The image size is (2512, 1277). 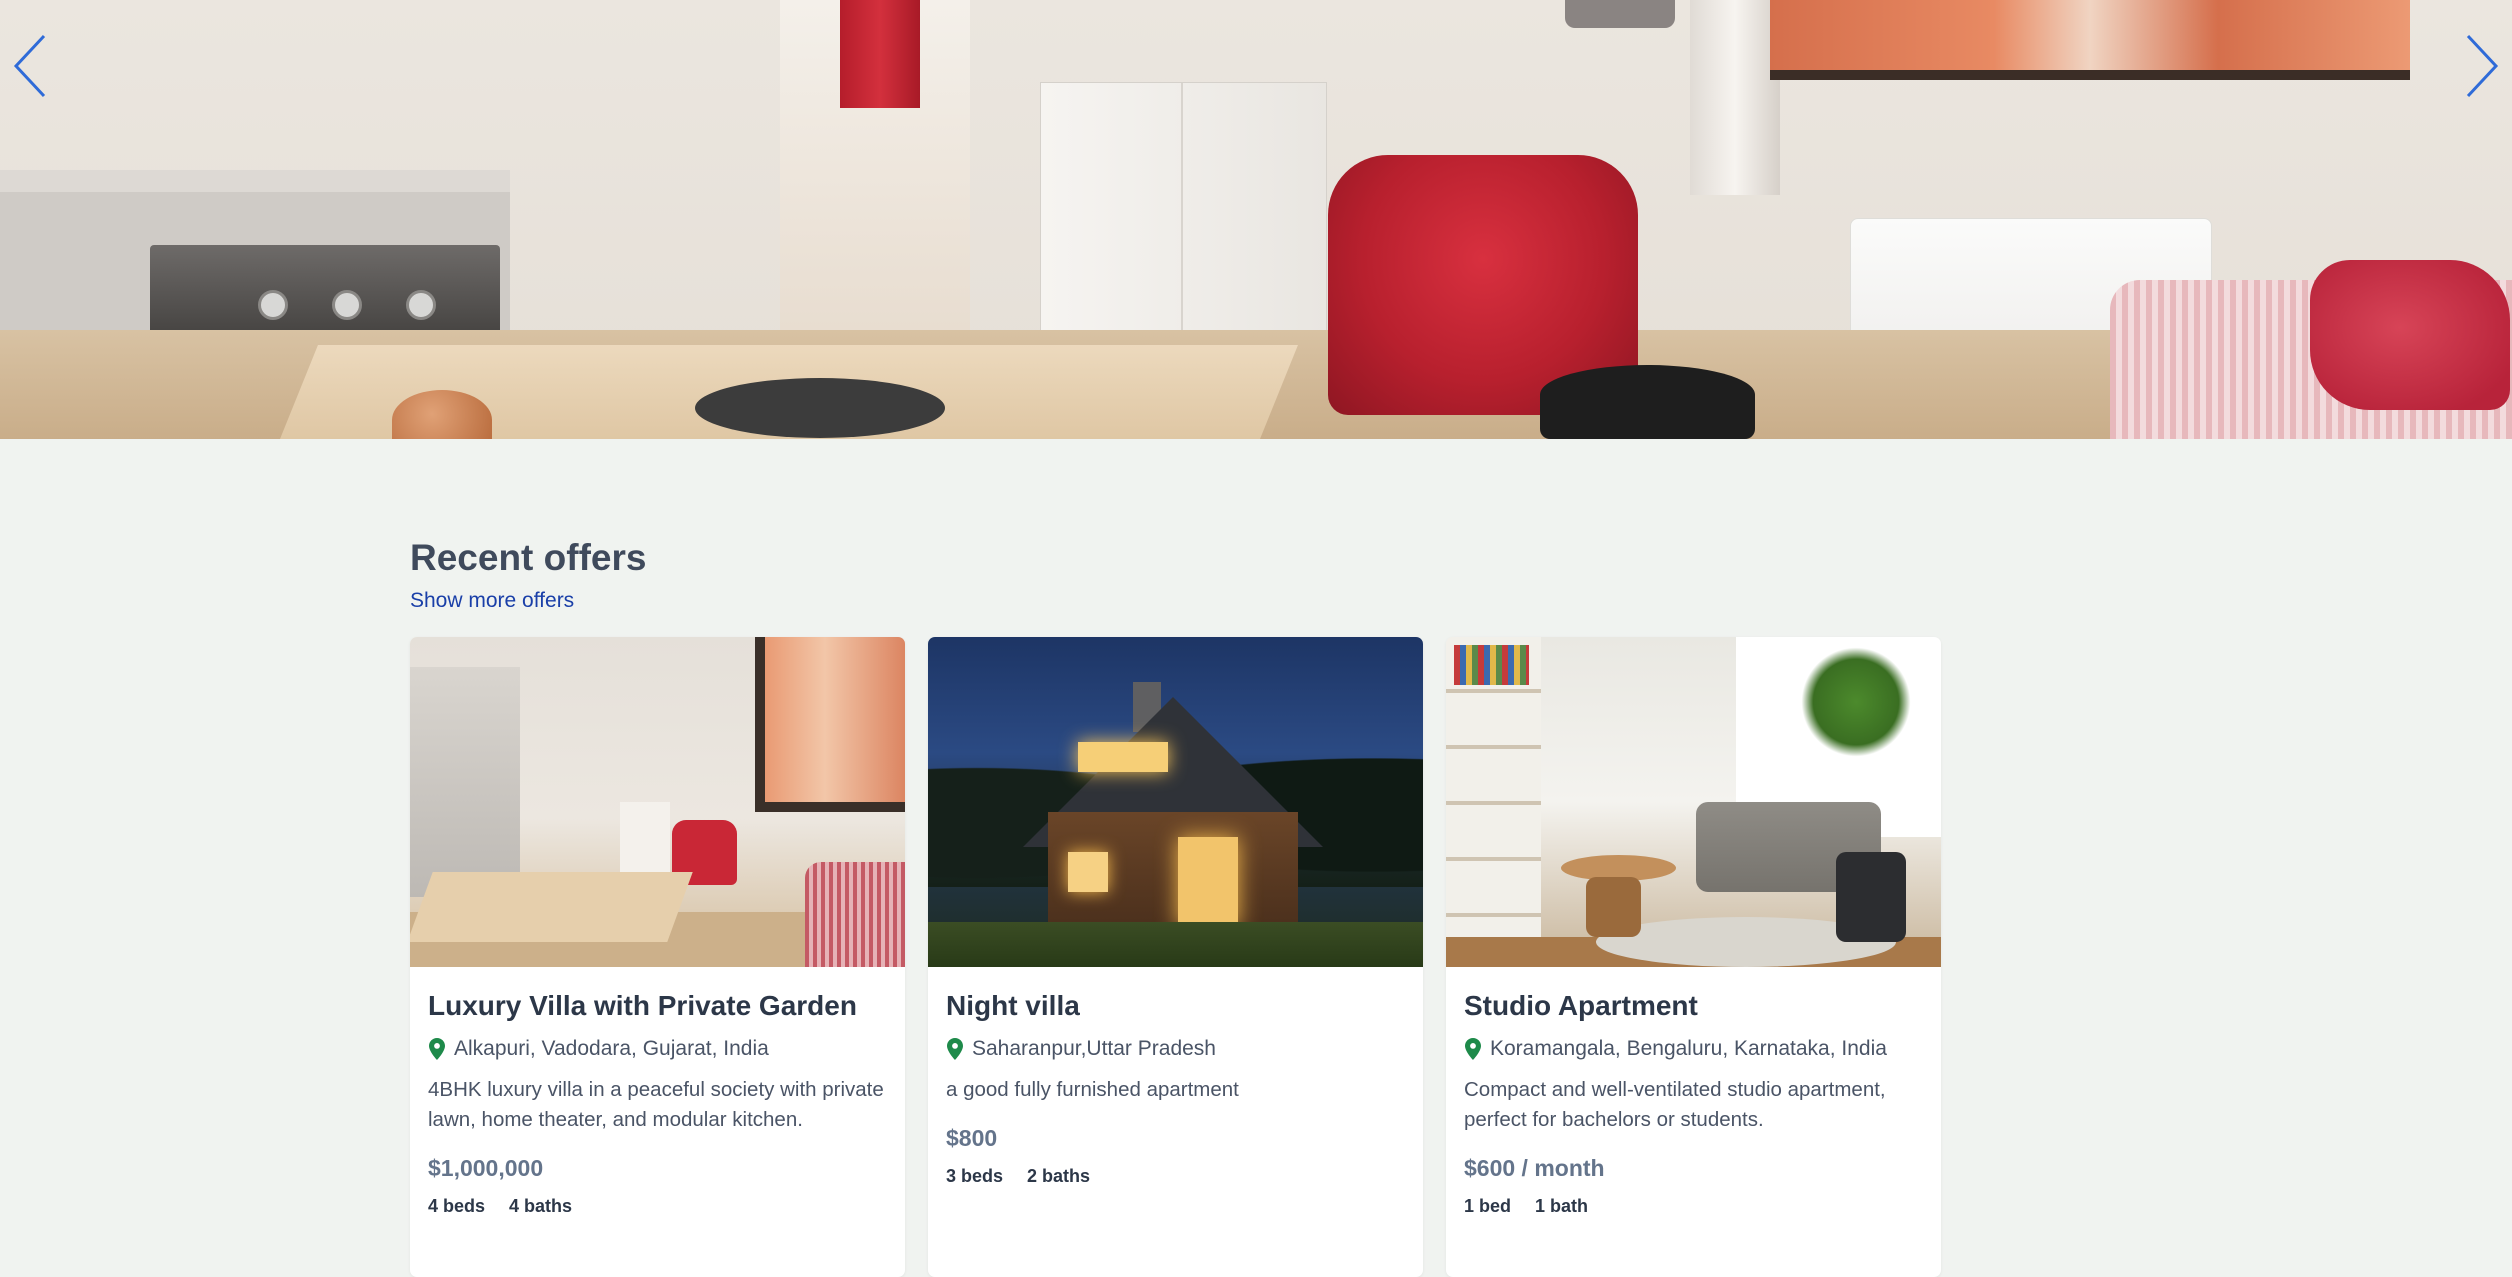 I want to click on chevron-left-icon, so click(x=29, y=66).